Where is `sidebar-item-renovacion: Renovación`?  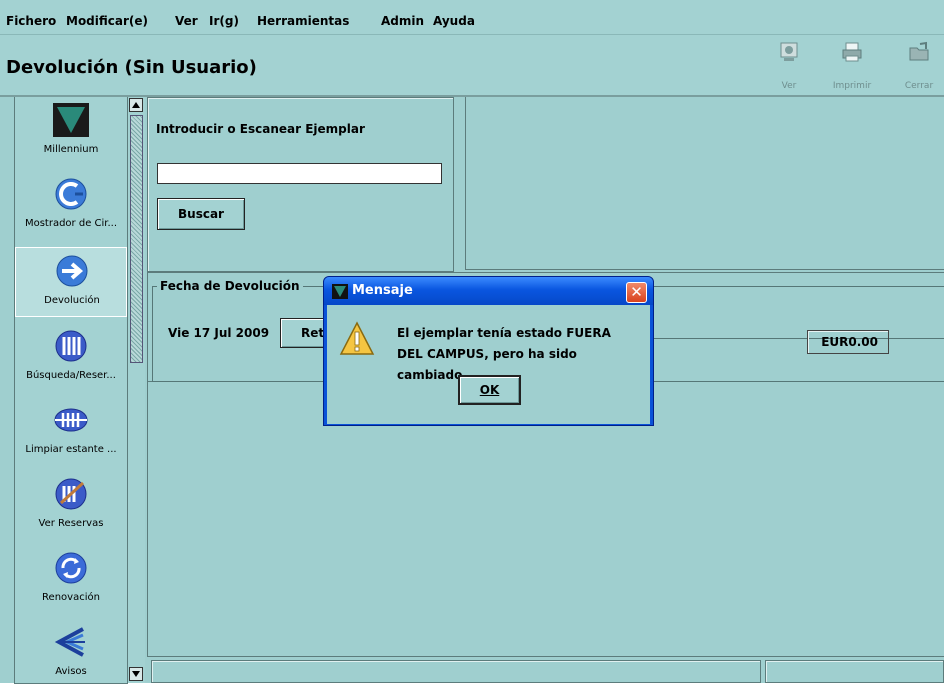 sidebar-item-renovacion: Renovación is located at coordinates (71, 580).